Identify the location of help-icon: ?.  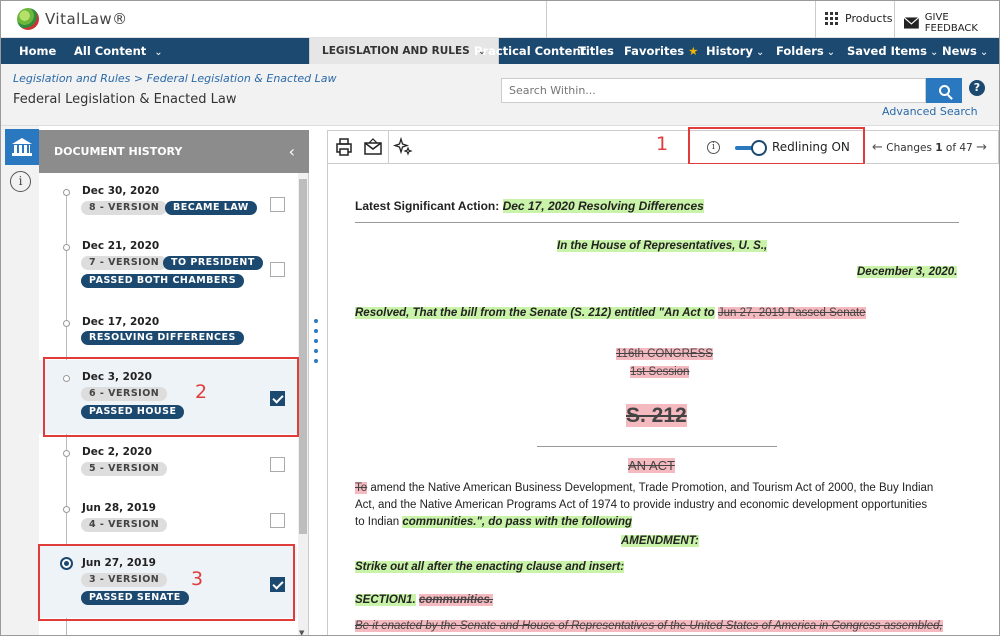
(977, 88).